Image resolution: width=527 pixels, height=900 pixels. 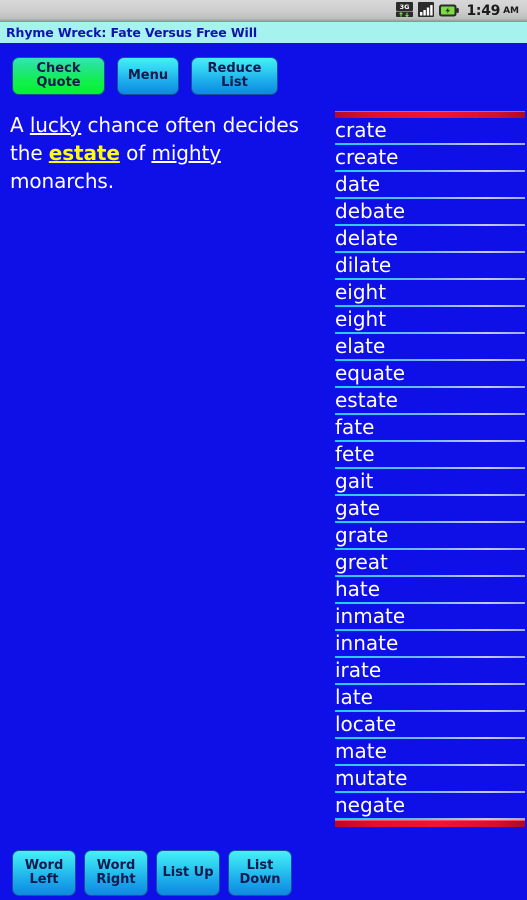 What do you see at coordinates (430, 428) in the screenshot?
I see `list-item: fate` at bounding box center [430, 428].